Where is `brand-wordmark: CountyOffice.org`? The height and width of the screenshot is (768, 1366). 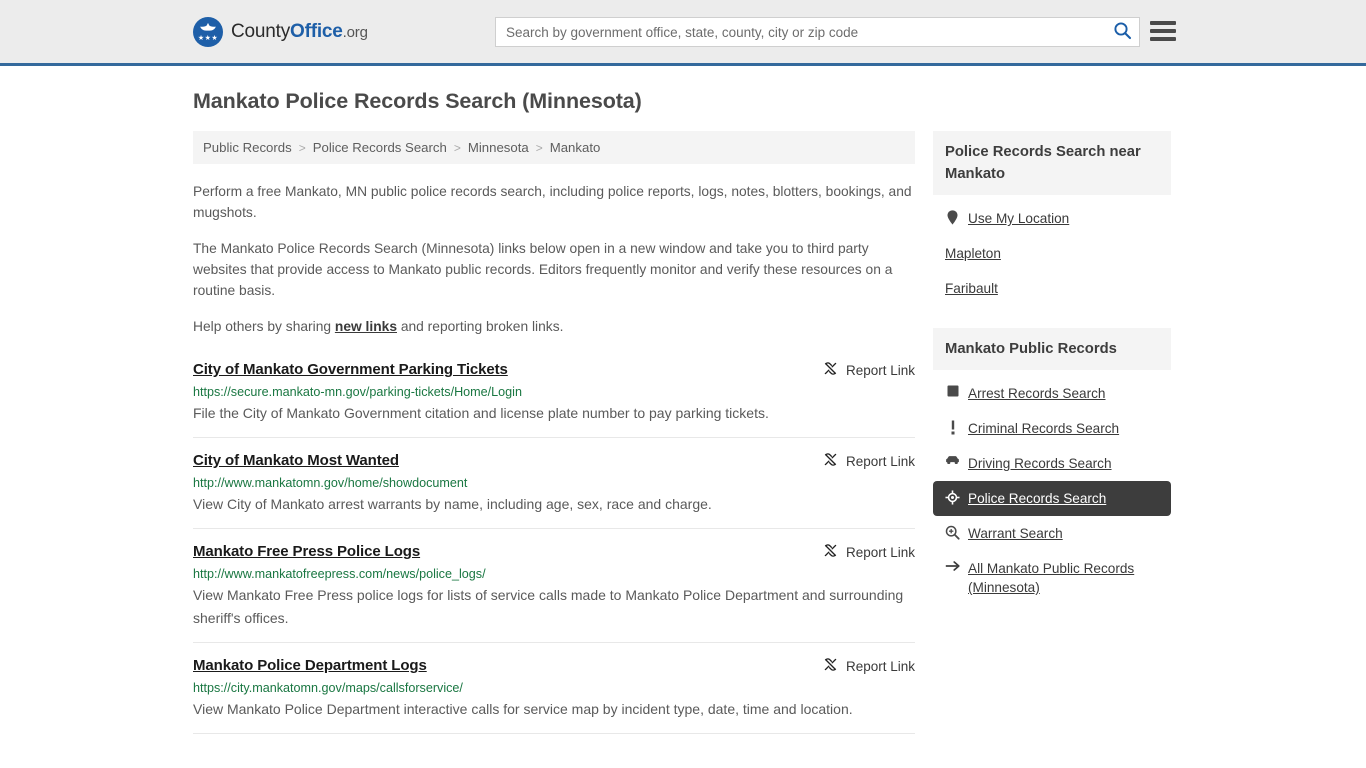 brand-wordmark: CountyOffice.org is located at coordinates (299, 32).